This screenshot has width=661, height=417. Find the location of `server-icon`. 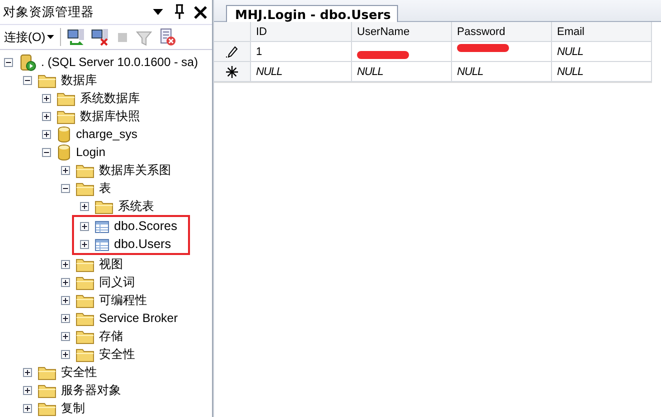

server-icon is located at coordinates (27, 62).